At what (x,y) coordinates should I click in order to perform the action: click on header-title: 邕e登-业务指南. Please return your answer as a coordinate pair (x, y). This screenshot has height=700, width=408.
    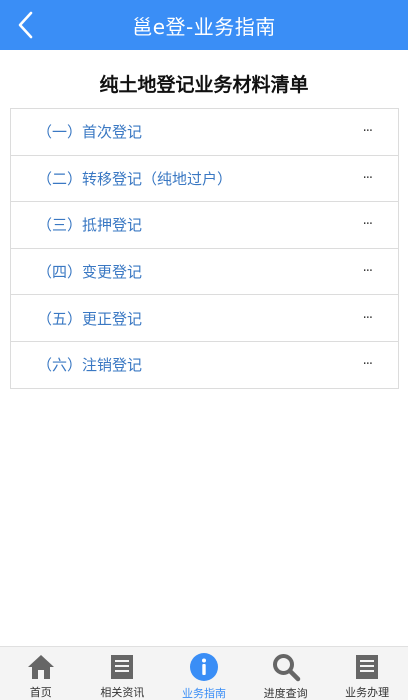
    Looking at the image, I should click on (204, 26).